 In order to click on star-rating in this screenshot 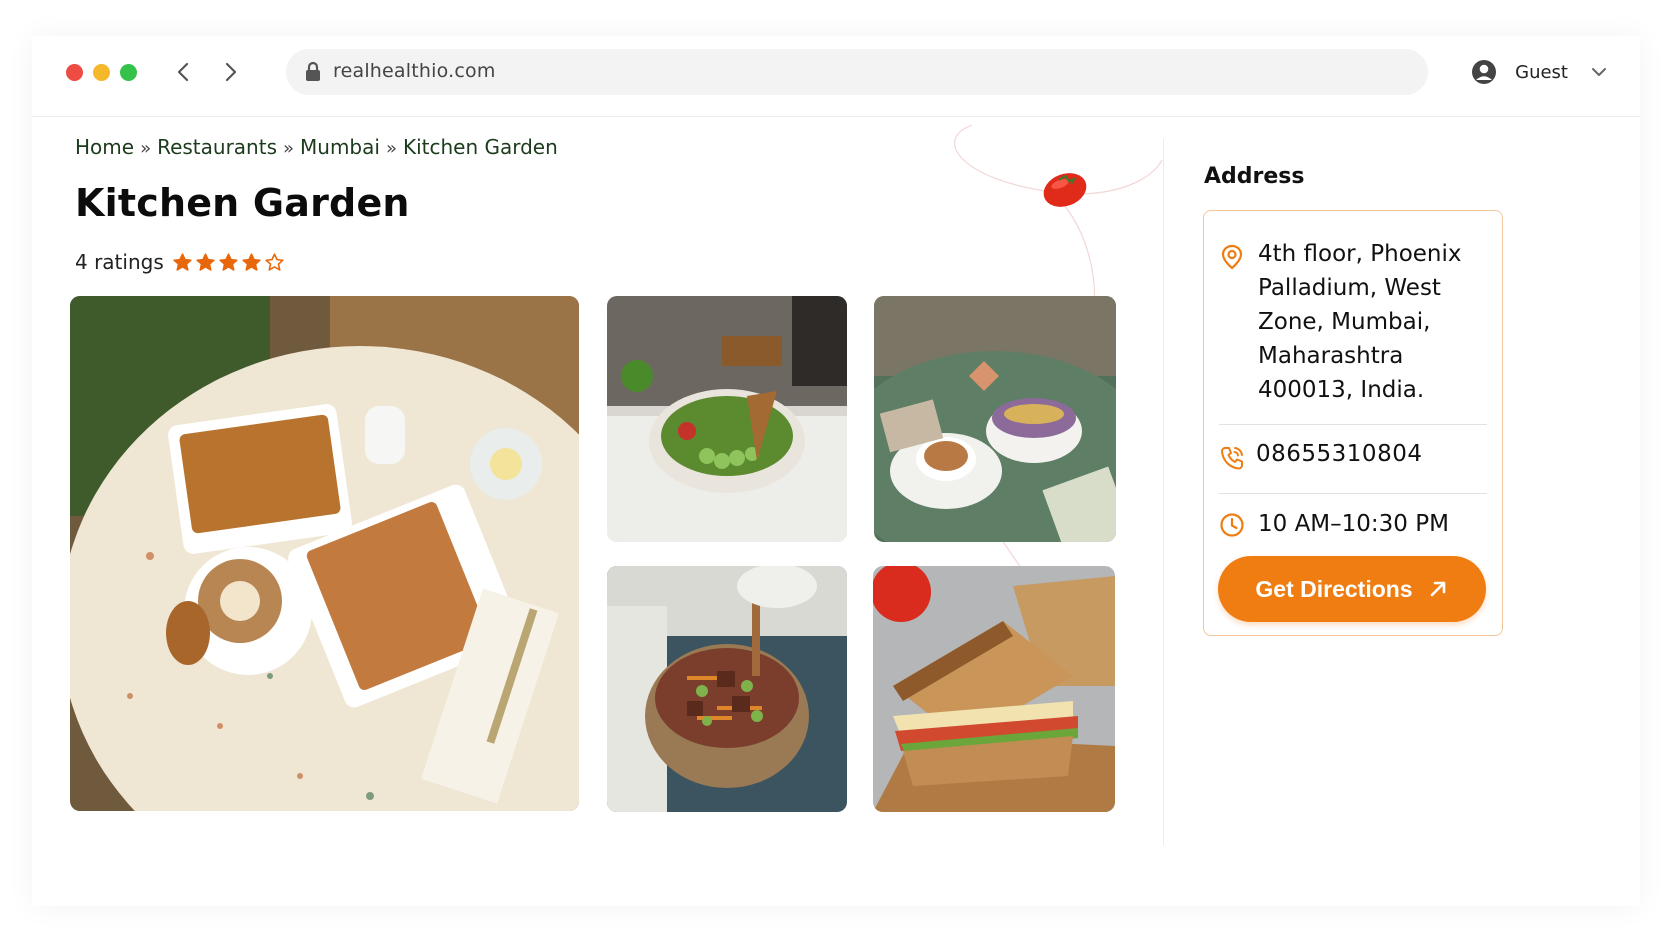, I will do `click(229, 262)`.